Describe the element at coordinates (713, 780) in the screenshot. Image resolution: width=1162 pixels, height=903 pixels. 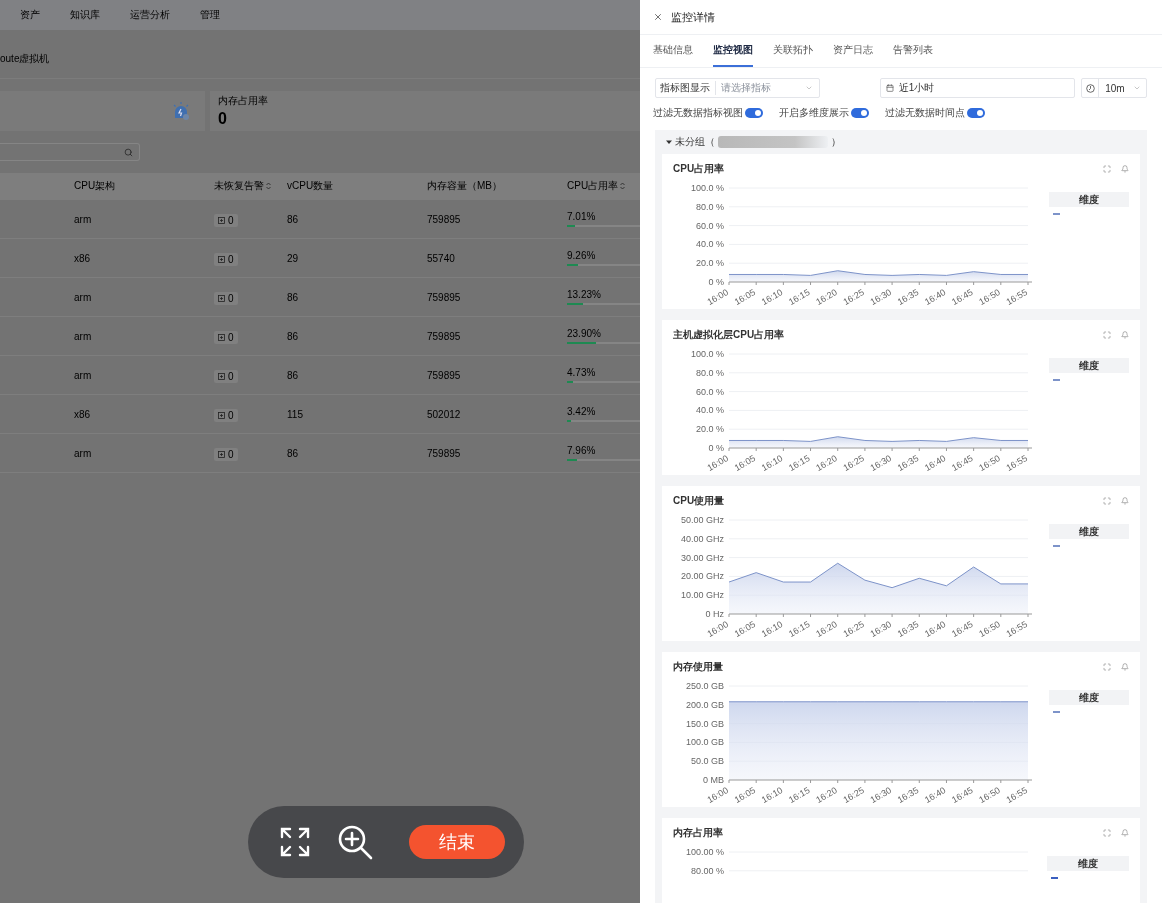
I see `axis-label: 0 MB` at that location.